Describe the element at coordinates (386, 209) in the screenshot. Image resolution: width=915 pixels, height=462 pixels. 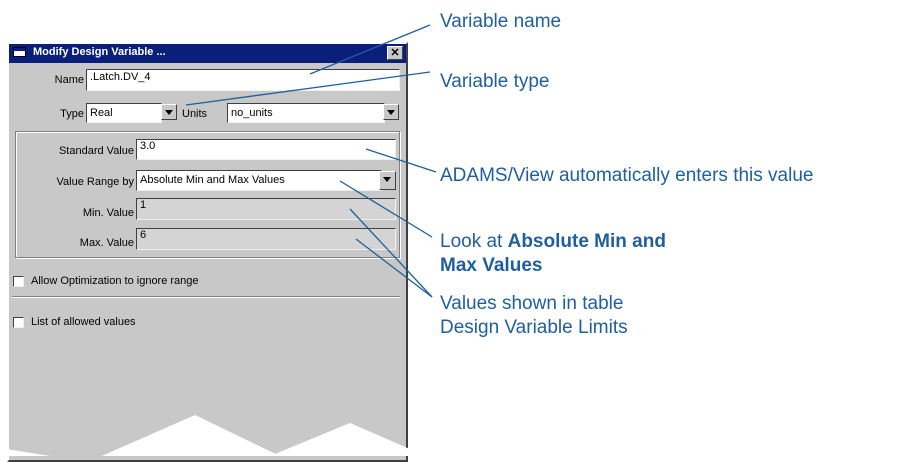
I see `callout-line-value-range` at that location.